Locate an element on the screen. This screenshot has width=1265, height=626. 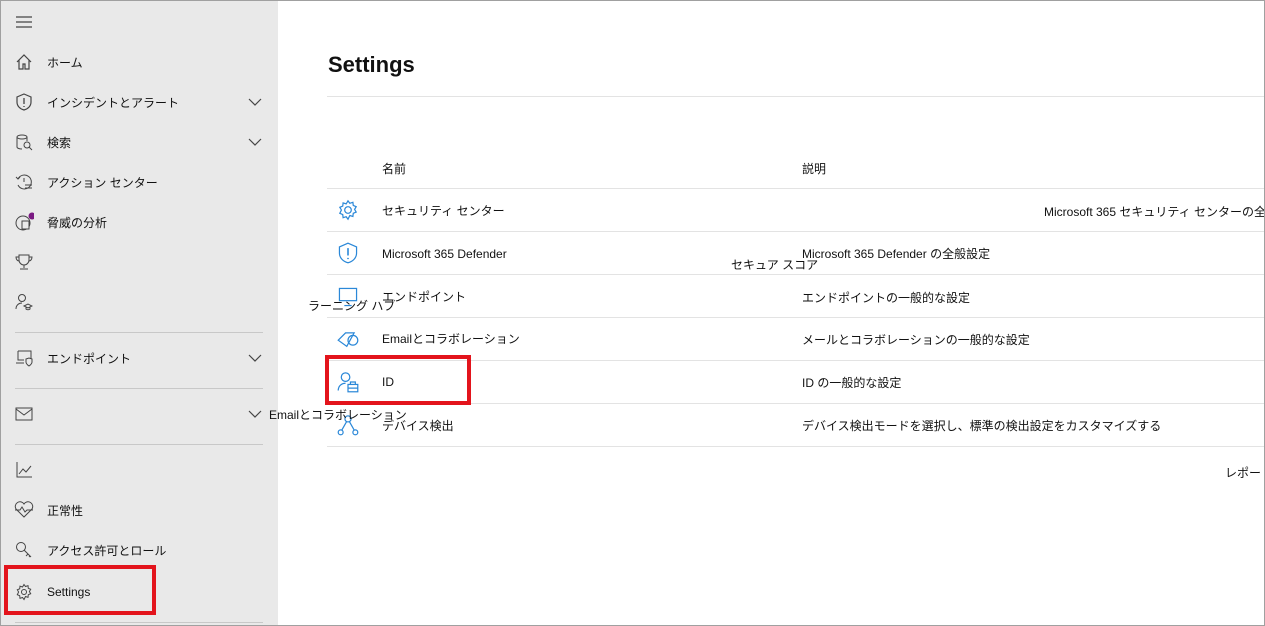
row-description: Microsoft 365 Defender の全般設定 is located at coordinates (896, 254).